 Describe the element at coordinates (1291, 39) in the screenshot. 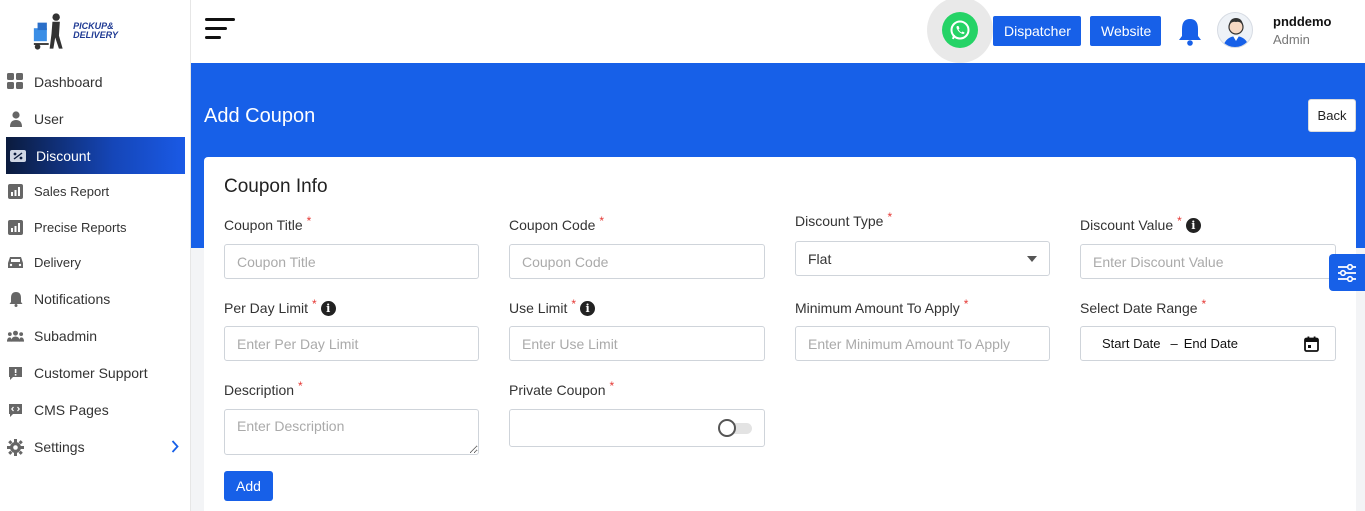

I see `user-role: Admin` at that location.